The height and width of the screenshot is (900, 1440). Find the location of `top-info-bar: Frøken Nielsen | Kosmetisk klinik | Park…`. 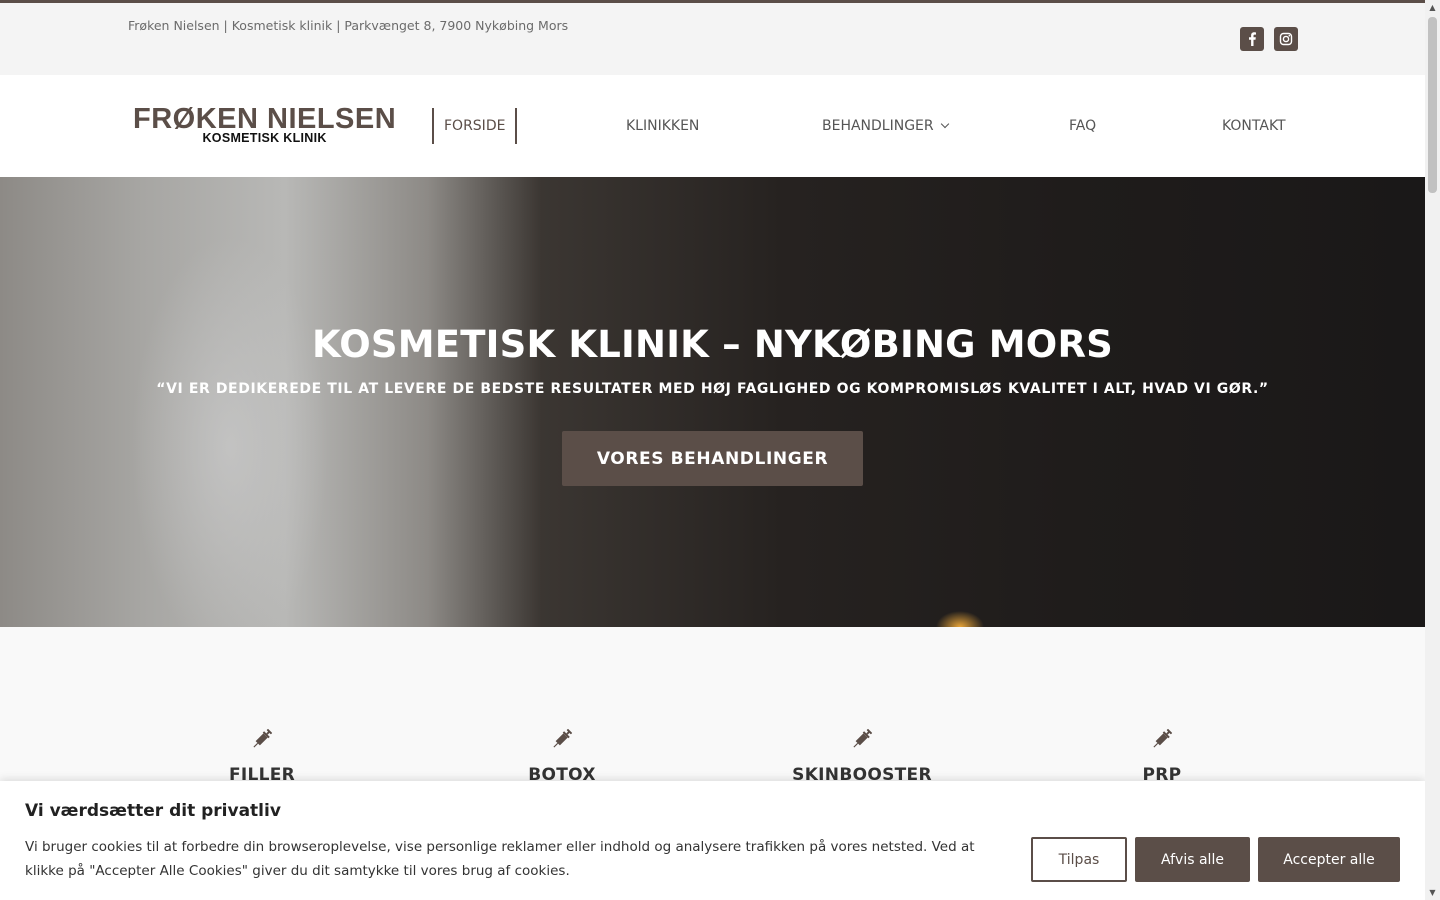

top-info-bar: Frøken Nielsen | Kosmetisk klinik | Park… is located at coordinates (712, 37).